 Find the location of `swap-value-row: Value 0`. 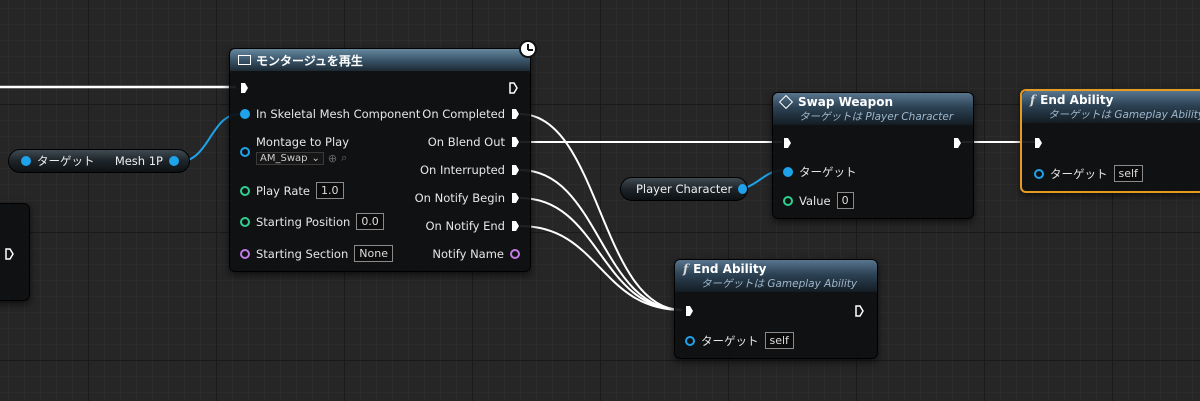

swap-value-row: Value 0 is located at coordinates (818, 200).